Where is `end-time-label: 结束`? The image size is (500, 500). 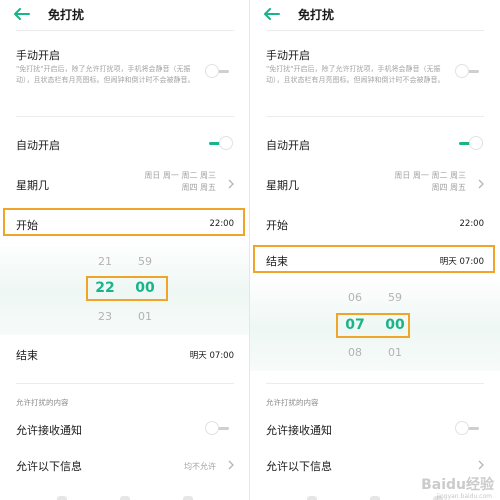
end-time-label: 结束 is located at coordinates (27, 355).